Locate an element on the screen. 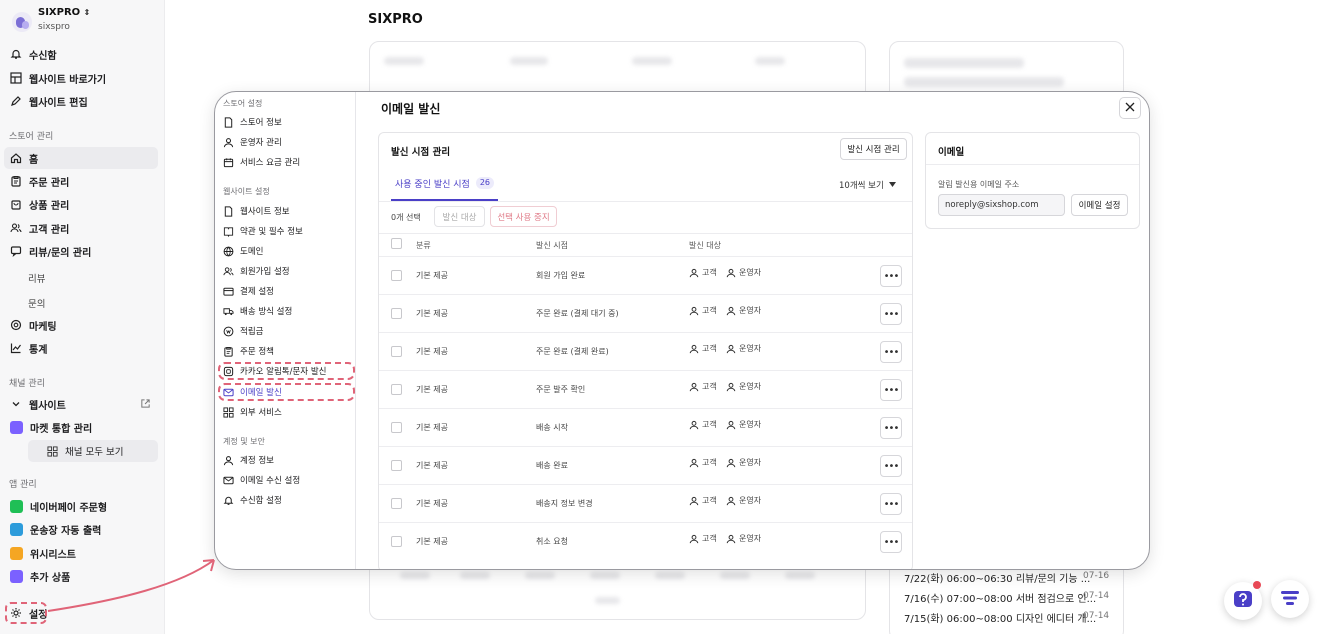  settings-item-terms: 약관 및 필수 정보 is located at coordinates (287, 231).